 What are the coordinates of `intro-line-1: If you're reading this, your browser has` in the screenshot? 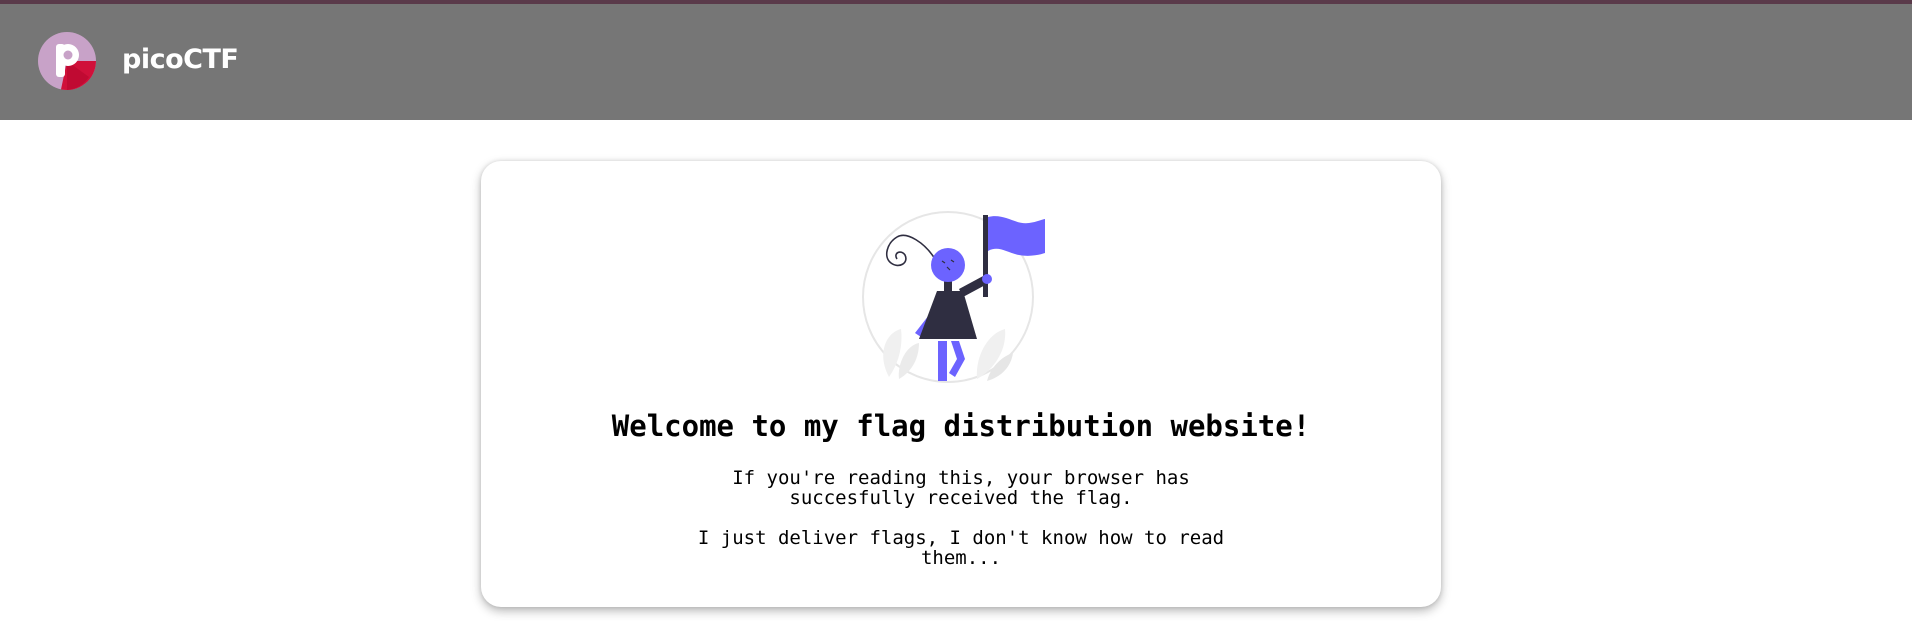 It's located at (961, 478).